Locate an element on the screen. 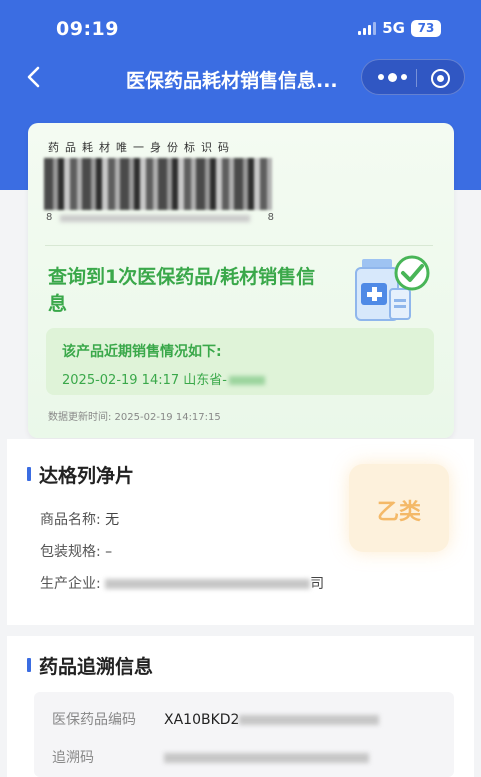 The height and width of the screenshot is (777, 481). category-badge-label: 乙类 is located at coordinates (398, 512).